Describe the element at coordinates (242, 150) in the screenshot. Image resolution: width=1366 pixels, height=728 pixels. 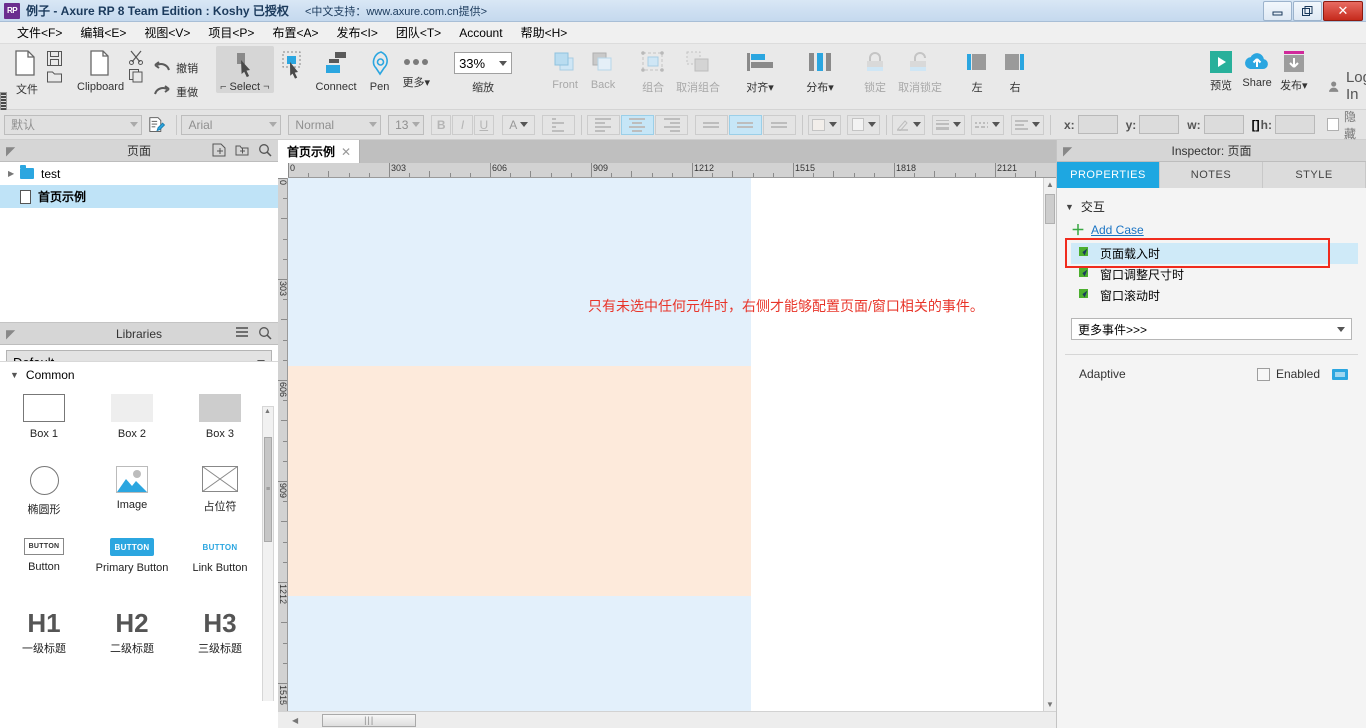
I see `add-folder-icon` at that location.